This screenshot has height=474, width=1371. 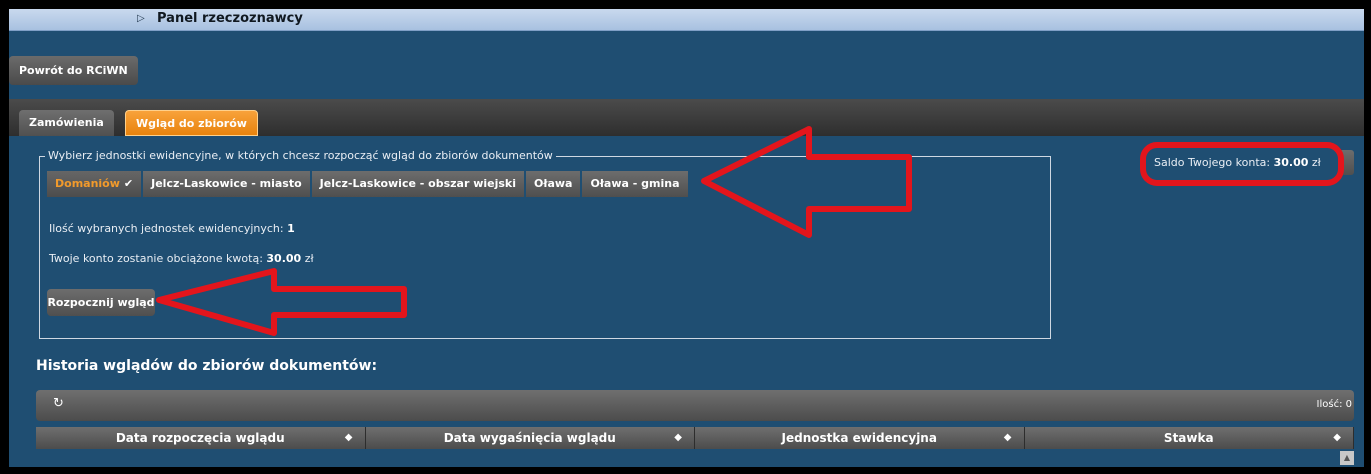 What do you see at coordinates (191, 123) in the screenshot?
I see `tab-collections-view: Wgląd do zbiorów` at bounding box center [191, 123].